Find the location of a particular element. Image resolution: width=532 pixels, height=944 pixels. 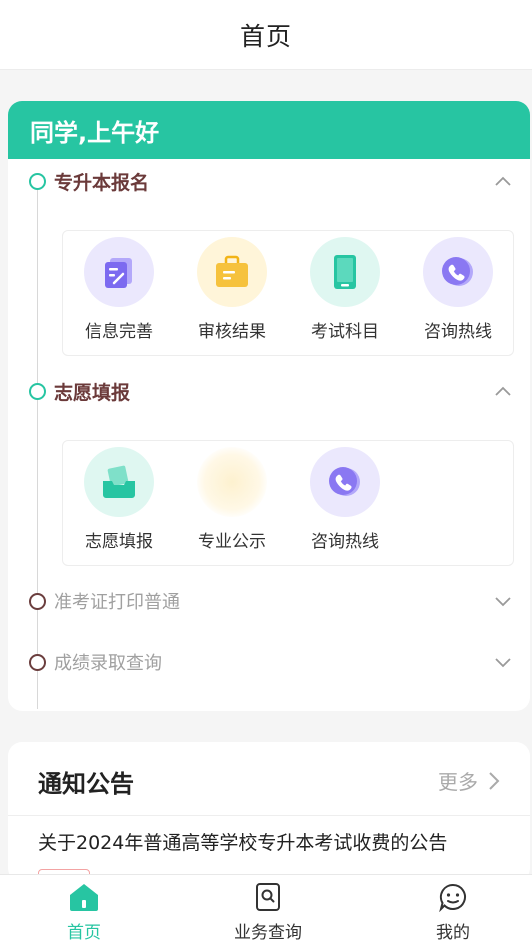

tile-label: 审核结果 is located at coordinates (232, 332).